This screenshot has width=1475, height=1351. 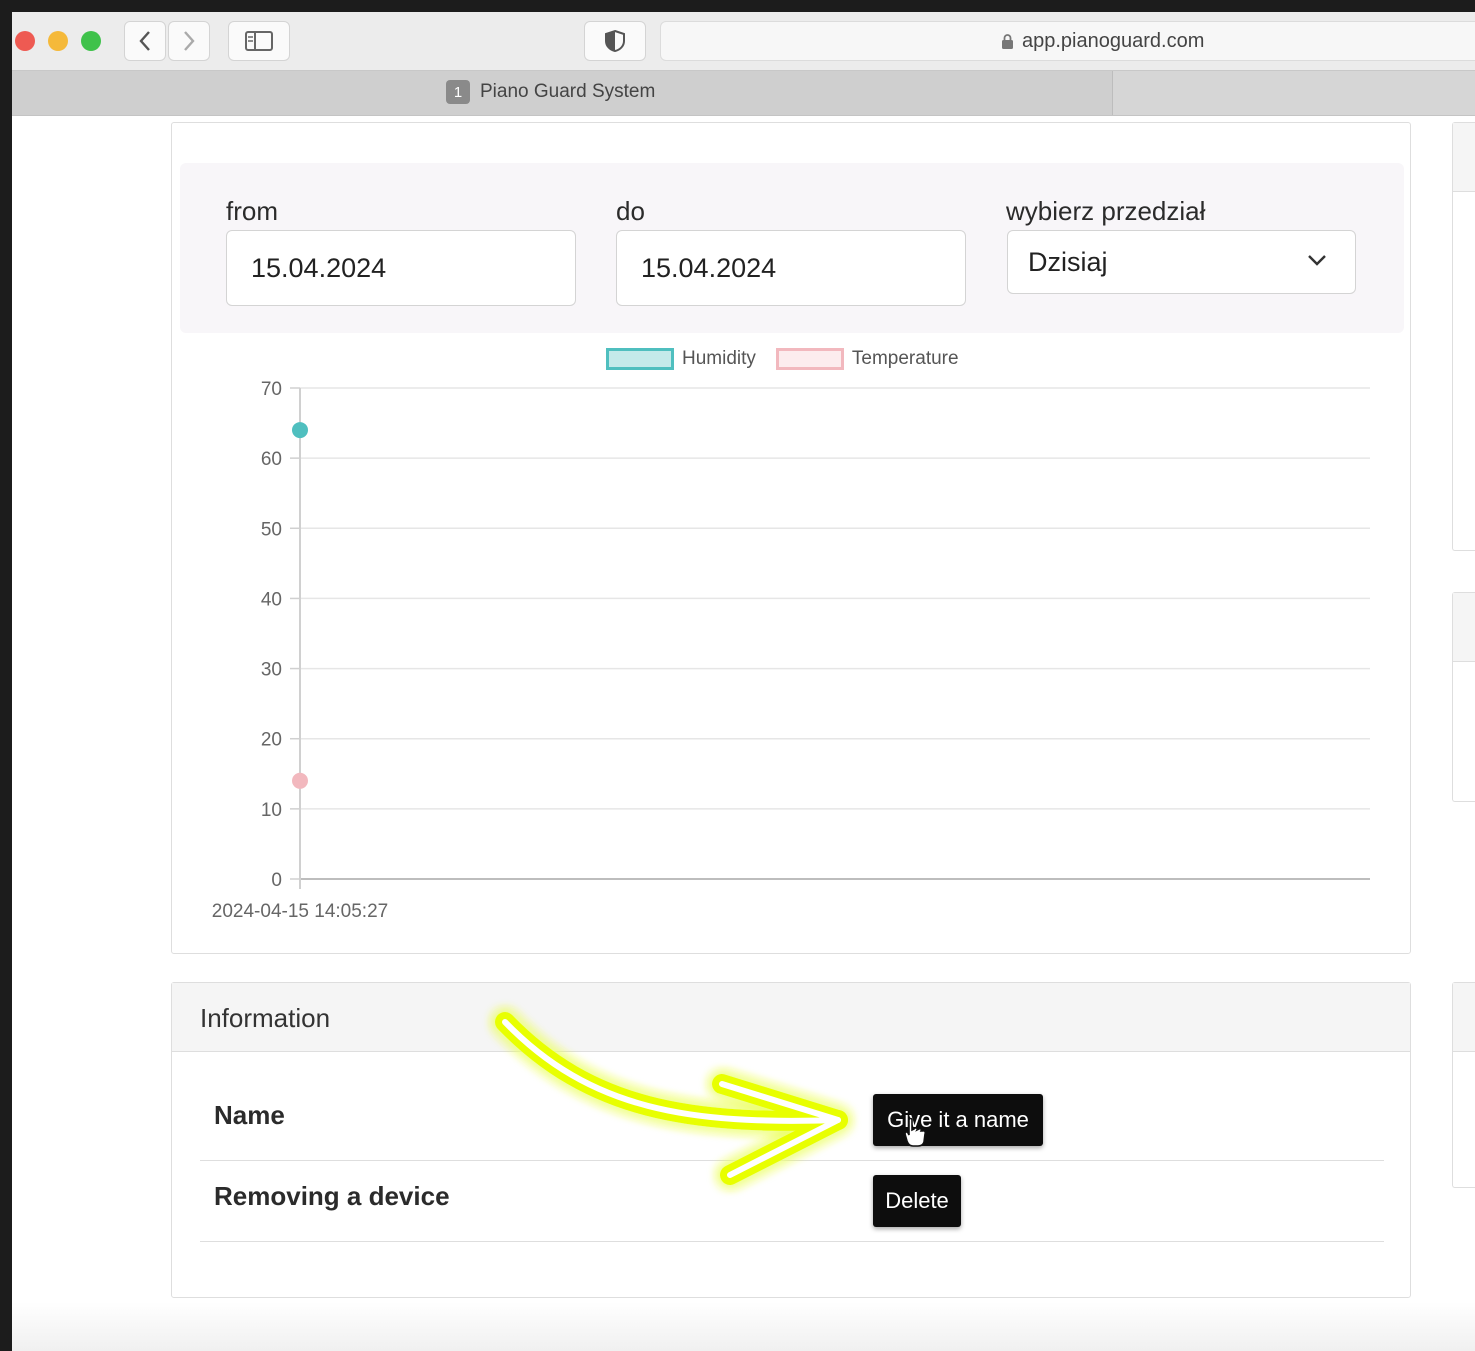 I want to click on from-label: from, so click(x=252, y=211).